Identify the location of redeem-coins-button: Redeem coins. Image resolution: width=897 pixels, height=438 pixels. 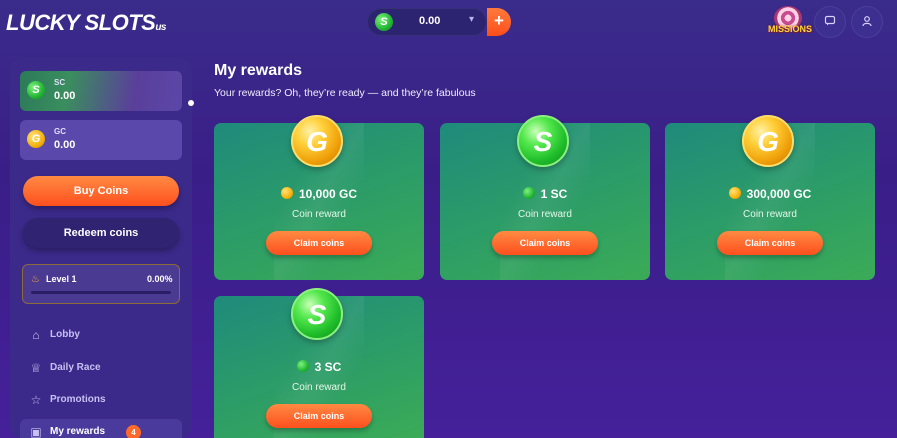
(101, 233).